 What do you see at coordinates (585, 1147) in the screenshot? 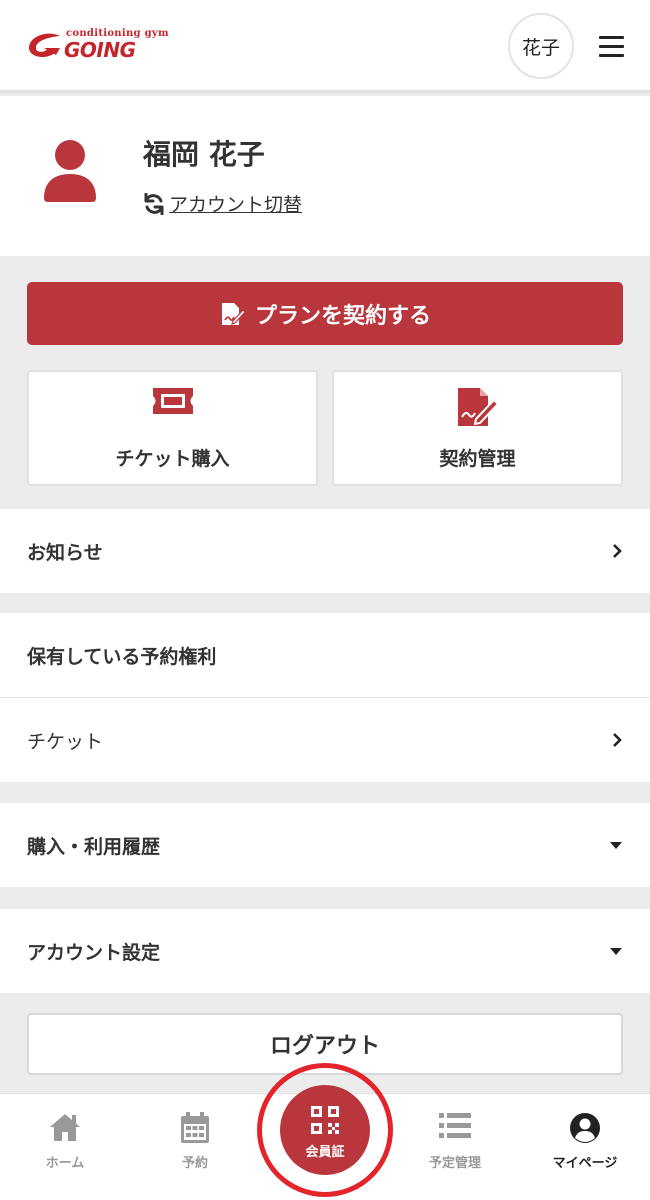
I see `nav-mypage: マイページ` at bounding box center [585, 1147].